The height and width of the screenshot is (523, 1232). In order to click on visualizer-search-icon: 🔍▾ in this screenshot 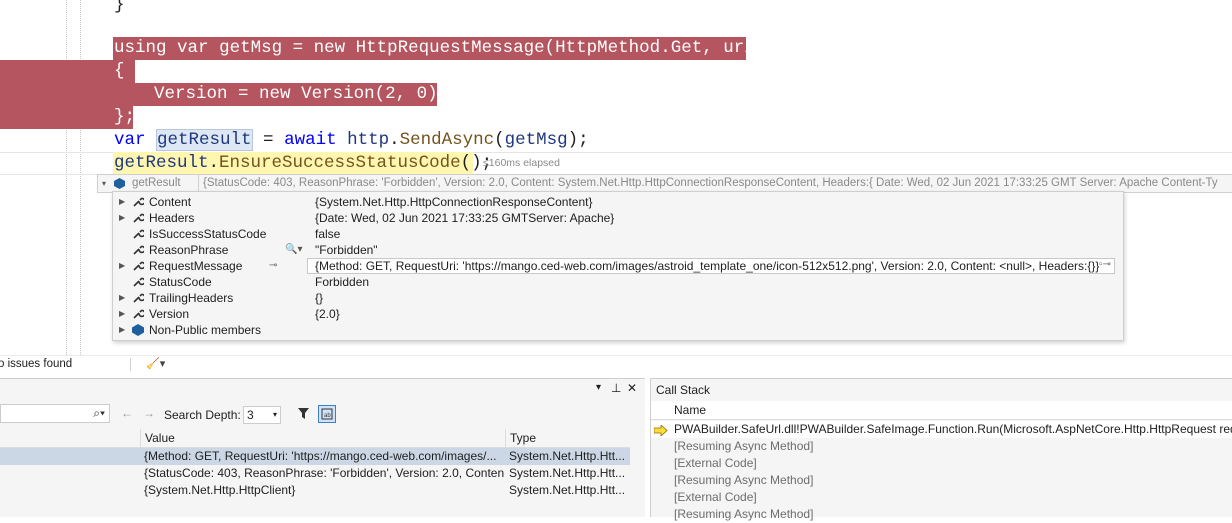, I will do `click(293, 250)`.